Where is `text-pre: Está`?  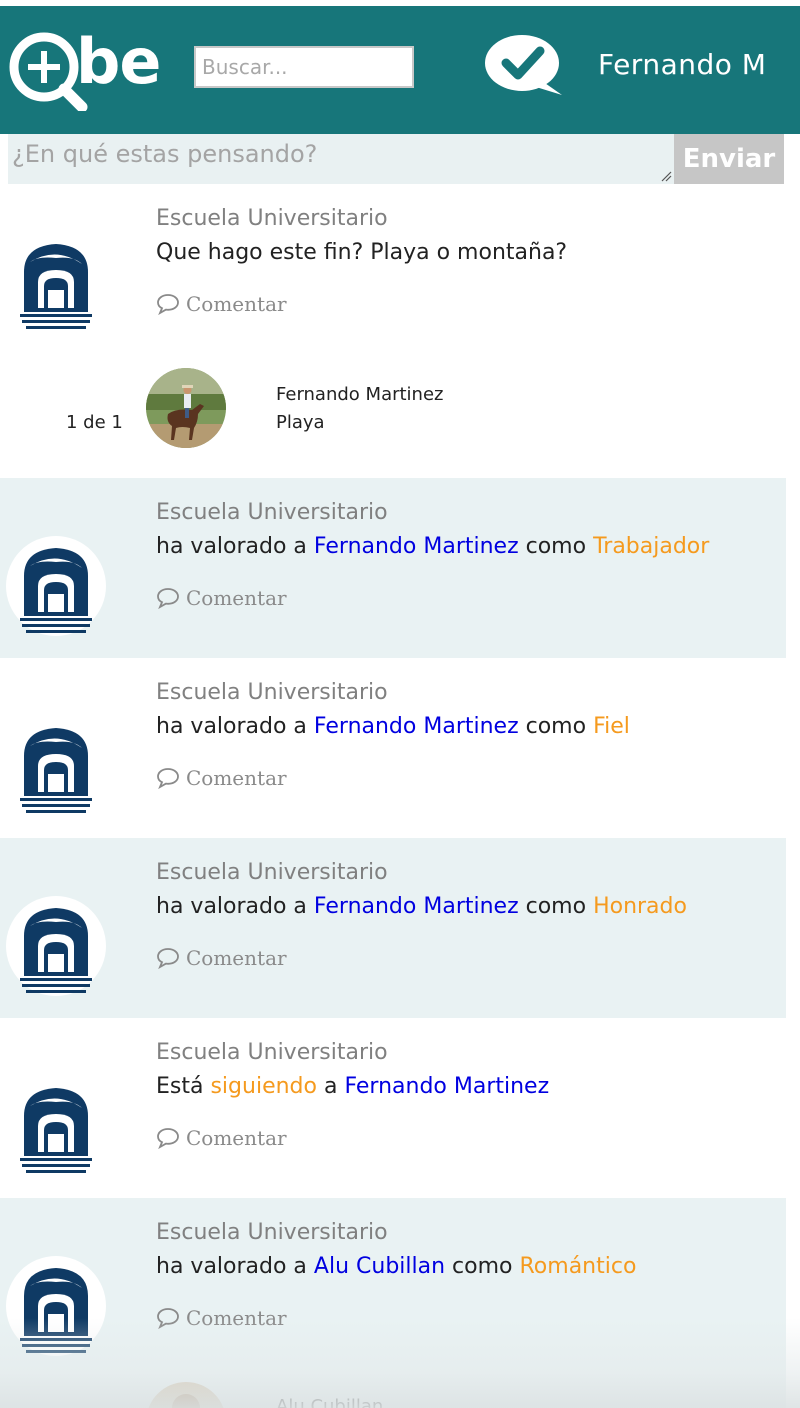
text-pre: Está is located at coordinates (183, 1086).